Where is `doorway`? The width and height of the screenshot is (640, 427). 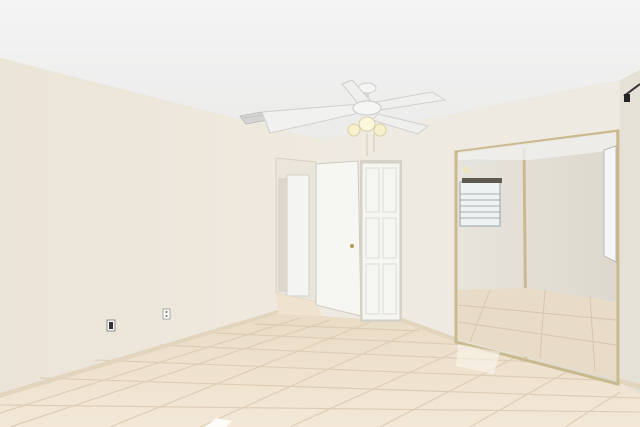
doorway is located at coordinates (298, 236).